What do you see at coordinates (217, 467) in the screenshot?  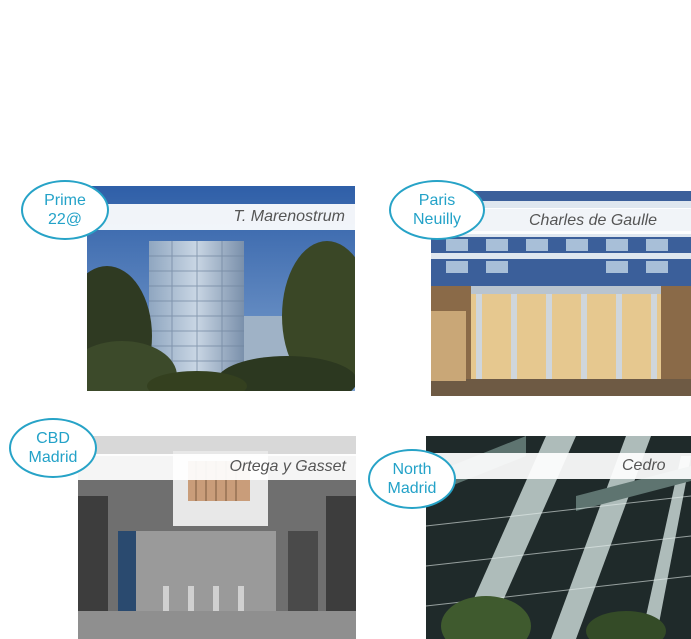 I see `building-caption: Ortega y Gasset` at bounding box center [217, 467].